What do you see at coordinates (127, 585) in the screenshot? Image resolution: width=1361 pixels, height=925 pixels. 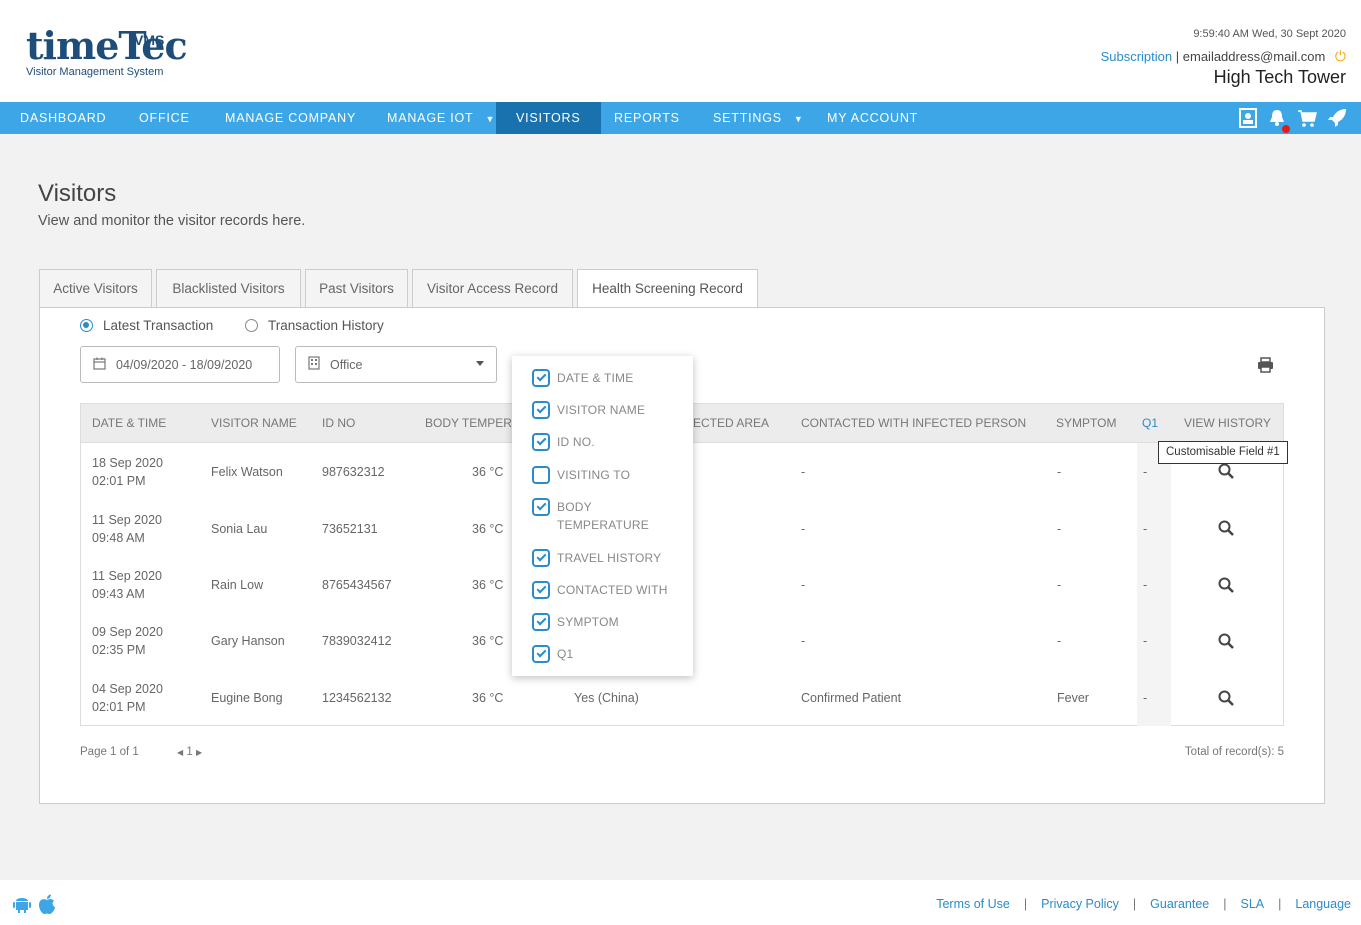 I see `cell-date: 11 Sep 2020 09:43 AM` at bounding box center [127, 585].